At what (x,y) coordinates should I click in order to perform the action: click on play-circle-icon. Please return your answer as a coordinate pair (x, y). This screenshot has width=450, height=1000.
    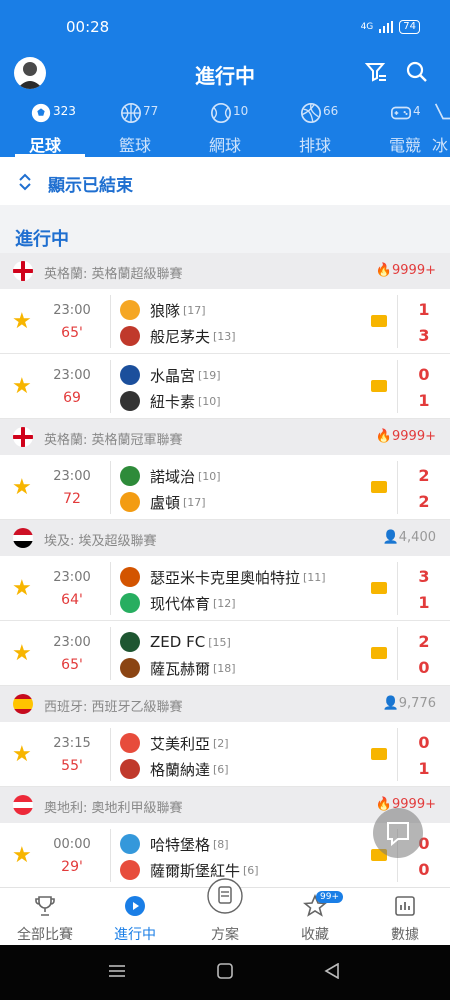
    Looking at the image, I should click on (135, 906).